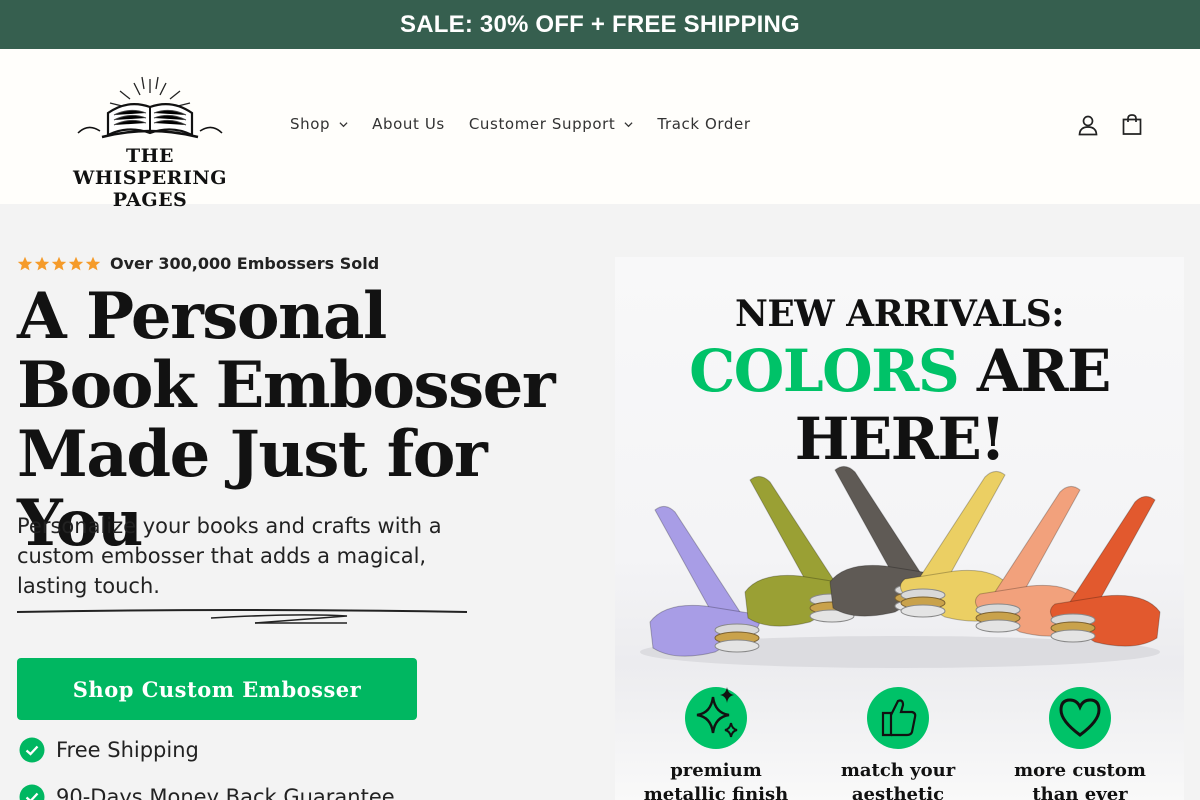  Describe the element at coordinates (310, 124) in the screenshot. I see `nav-shop-label: Shop` at that location.